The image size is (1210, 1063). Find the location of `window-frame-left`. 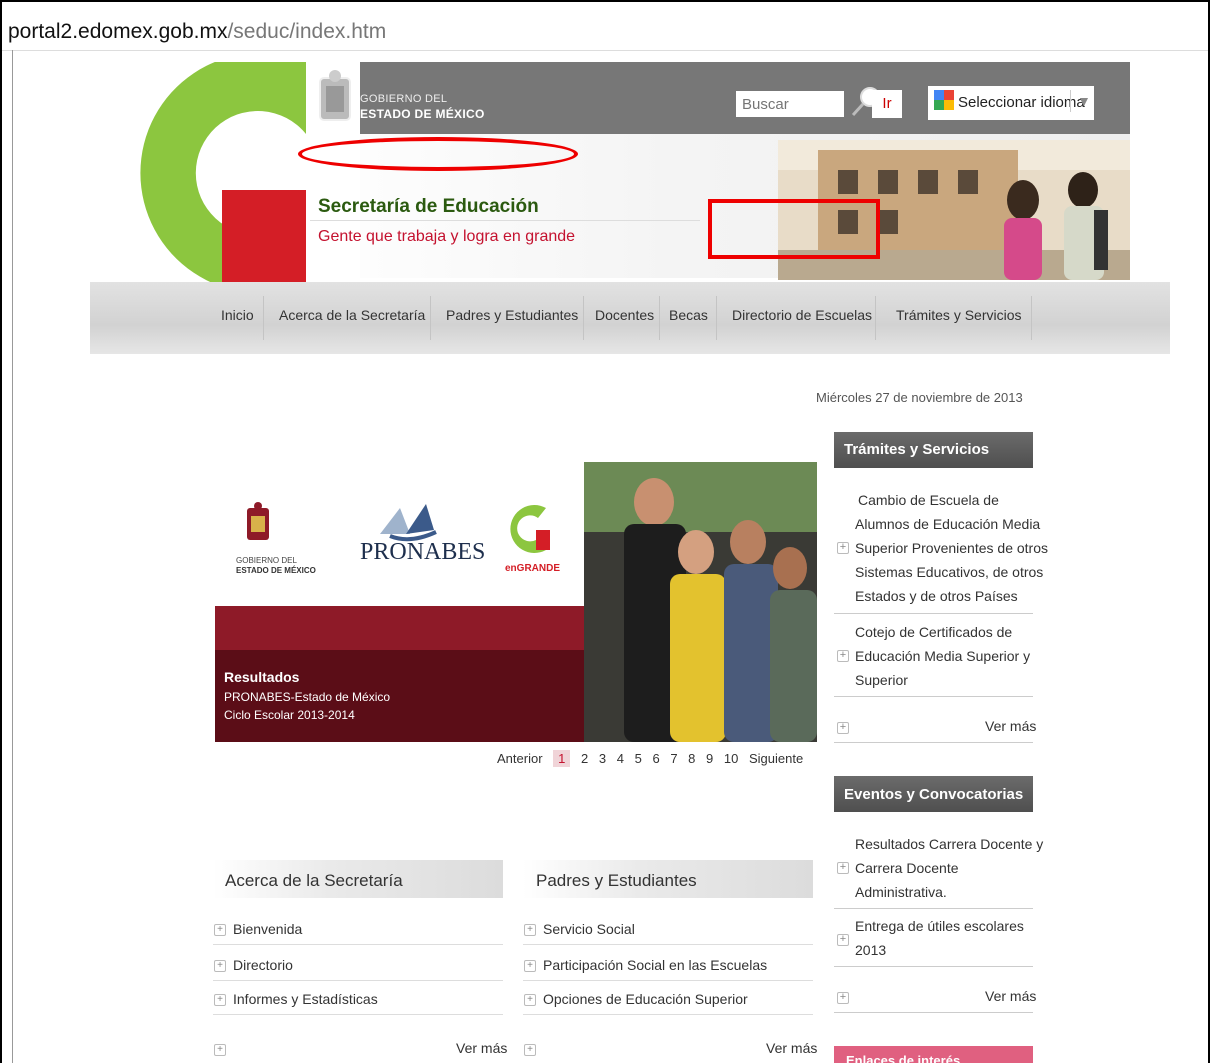

window-frame-left is located at coordinates (1, 531).